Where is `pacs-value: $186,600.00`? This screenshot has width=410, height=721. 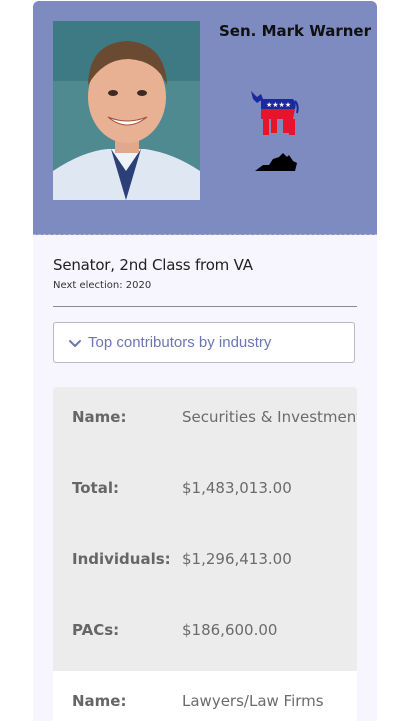 pacs-value: $186,600.00 is located at coordinates (230, 630).